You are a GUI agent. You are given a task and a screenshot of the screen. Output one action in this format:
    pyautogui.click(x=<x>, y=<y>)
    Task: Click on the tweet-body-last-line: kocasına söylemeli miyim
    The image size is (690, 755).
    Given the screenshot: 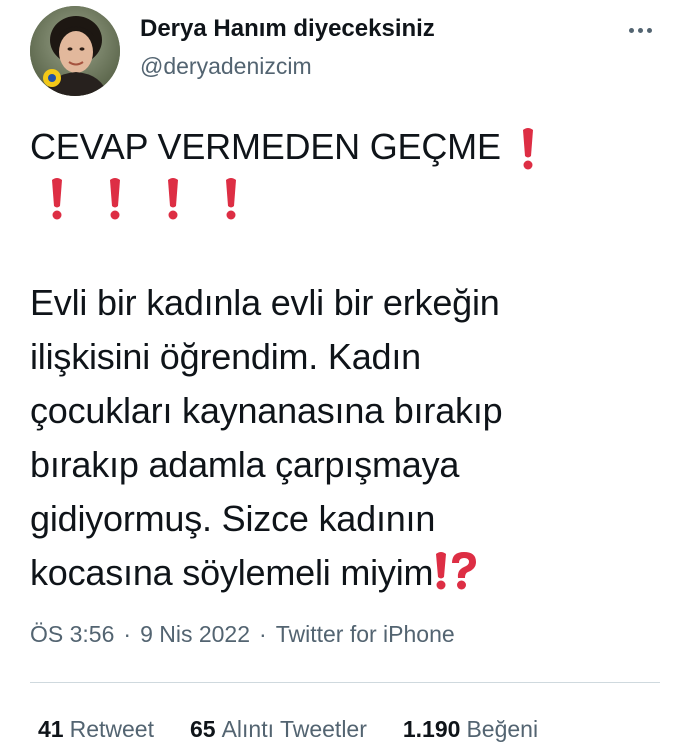 What is the action you would take?
    pyautogui.click(x=350, y=573)
    